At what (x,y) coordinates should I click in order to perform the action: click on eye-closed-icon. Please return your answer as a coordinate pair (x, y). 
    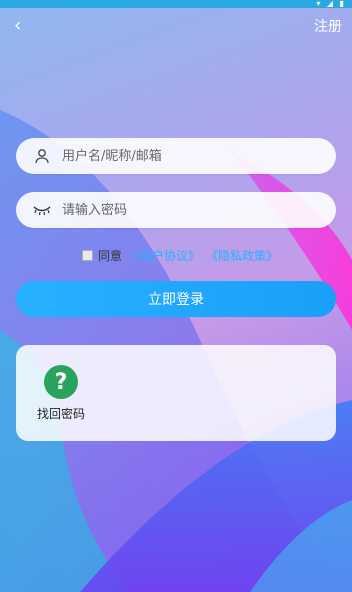
    Looking at the image, I should click on (42, 210).